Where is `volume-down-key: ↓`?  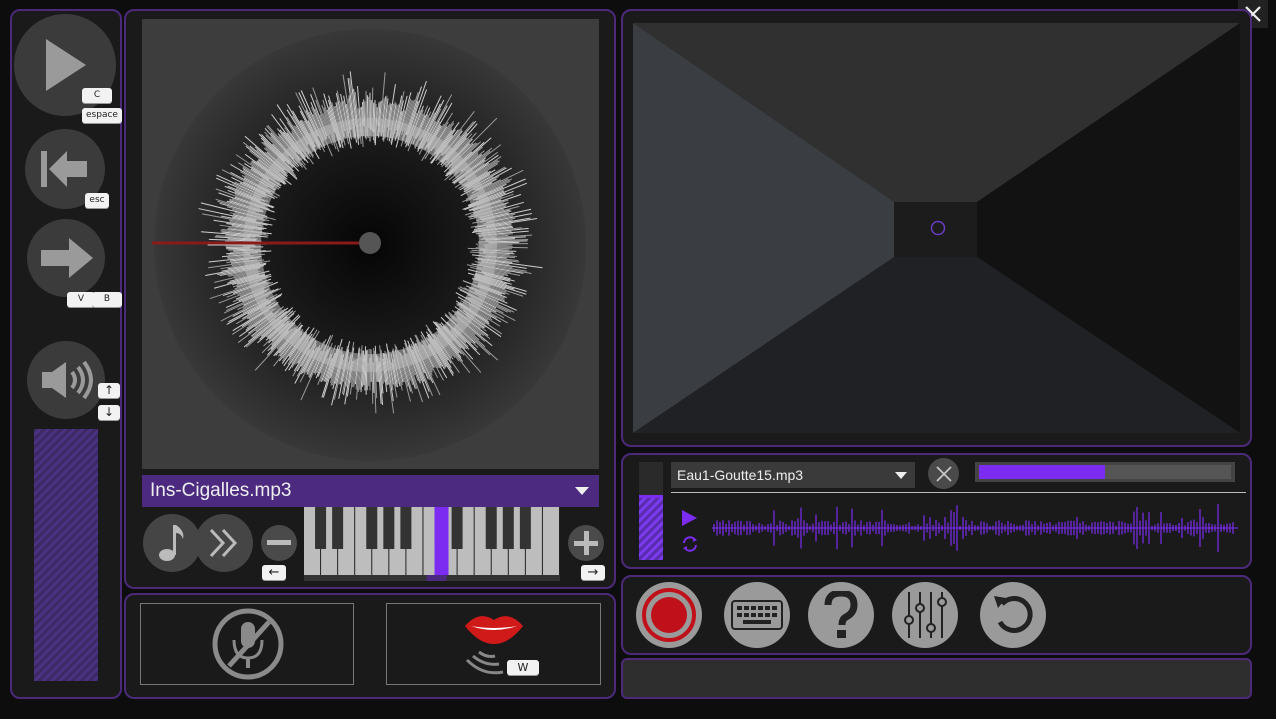
volume-down-key: ↓ is located at coordinates (109, 412).